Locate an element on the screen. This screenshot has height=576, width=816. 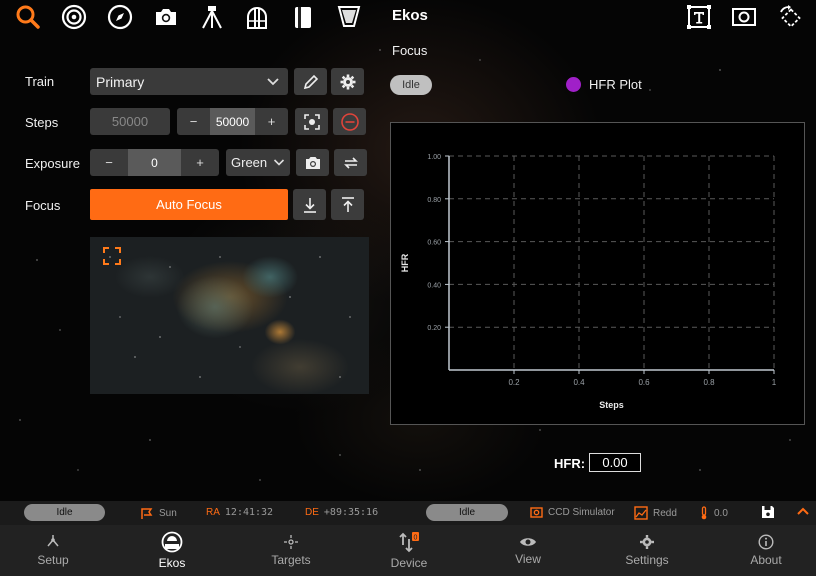
steps-decrement-button: − is located at coordinates (193, 121).